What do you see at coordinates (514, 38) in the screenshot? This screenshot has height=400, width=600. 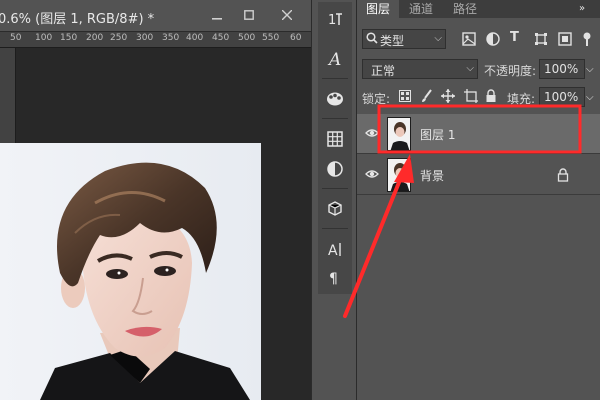 I see `text-filter-icon: T` at bounding box center [514, 38].